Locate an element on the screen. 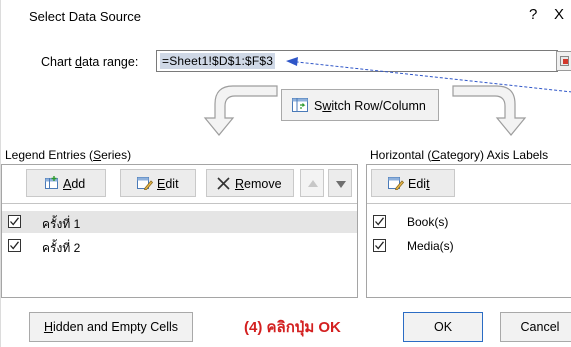  axis-labels-panel: Edit Book(s) Media(s) is located at coordinates (468, 231).